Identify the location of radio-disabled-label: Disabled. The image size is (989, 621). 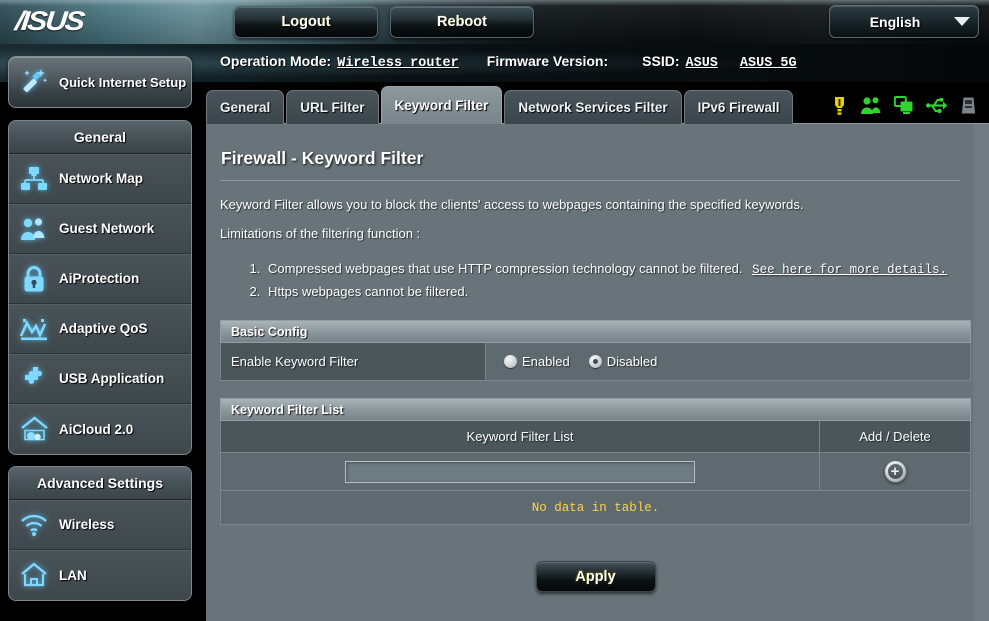
(632, 361).